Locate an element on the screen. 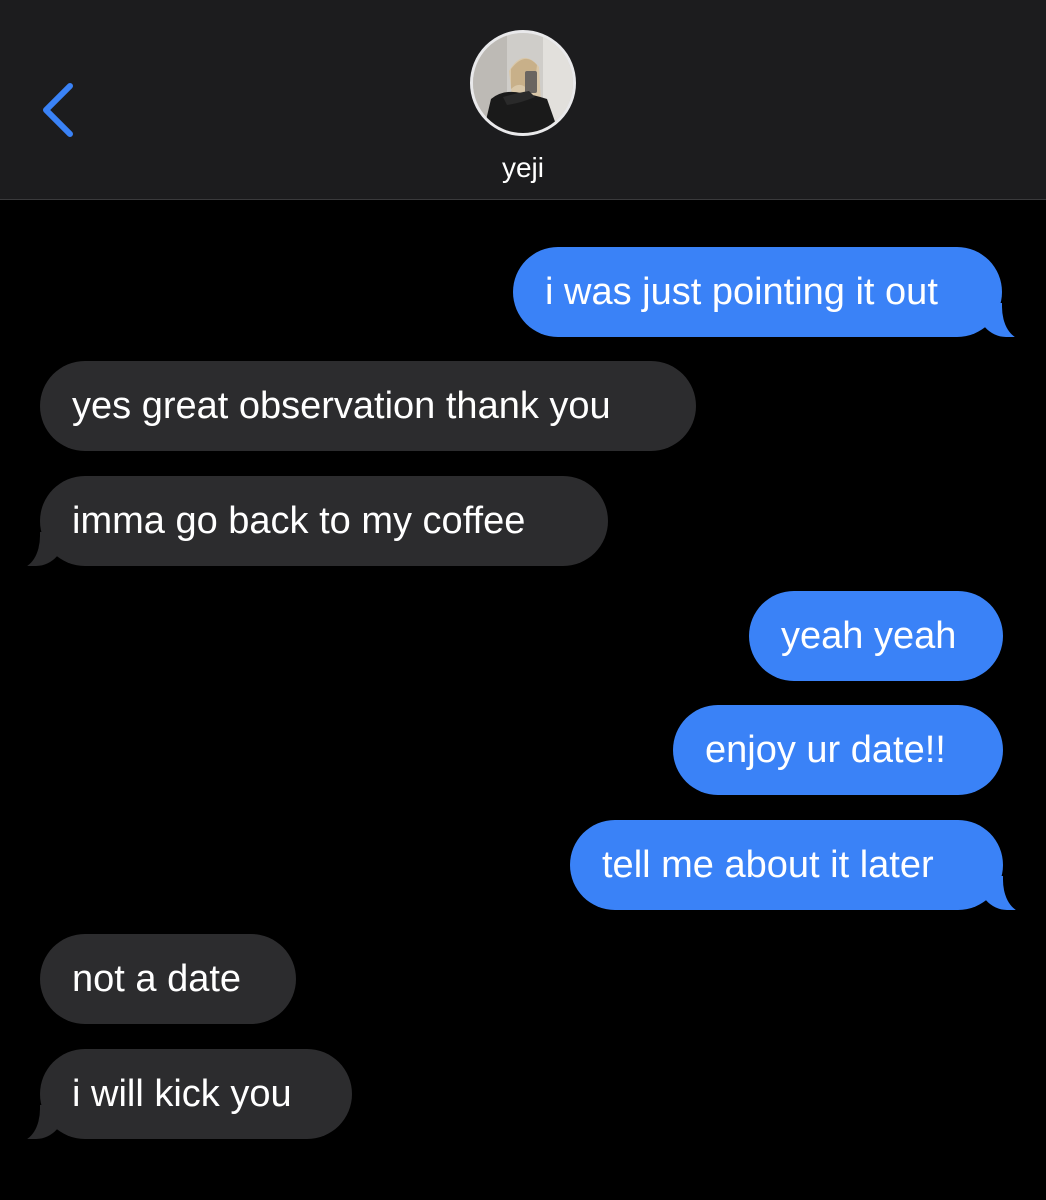 This screenshot has width=1046, height=1200. message-text: yeah yeah is located at coordinates (869, 636).